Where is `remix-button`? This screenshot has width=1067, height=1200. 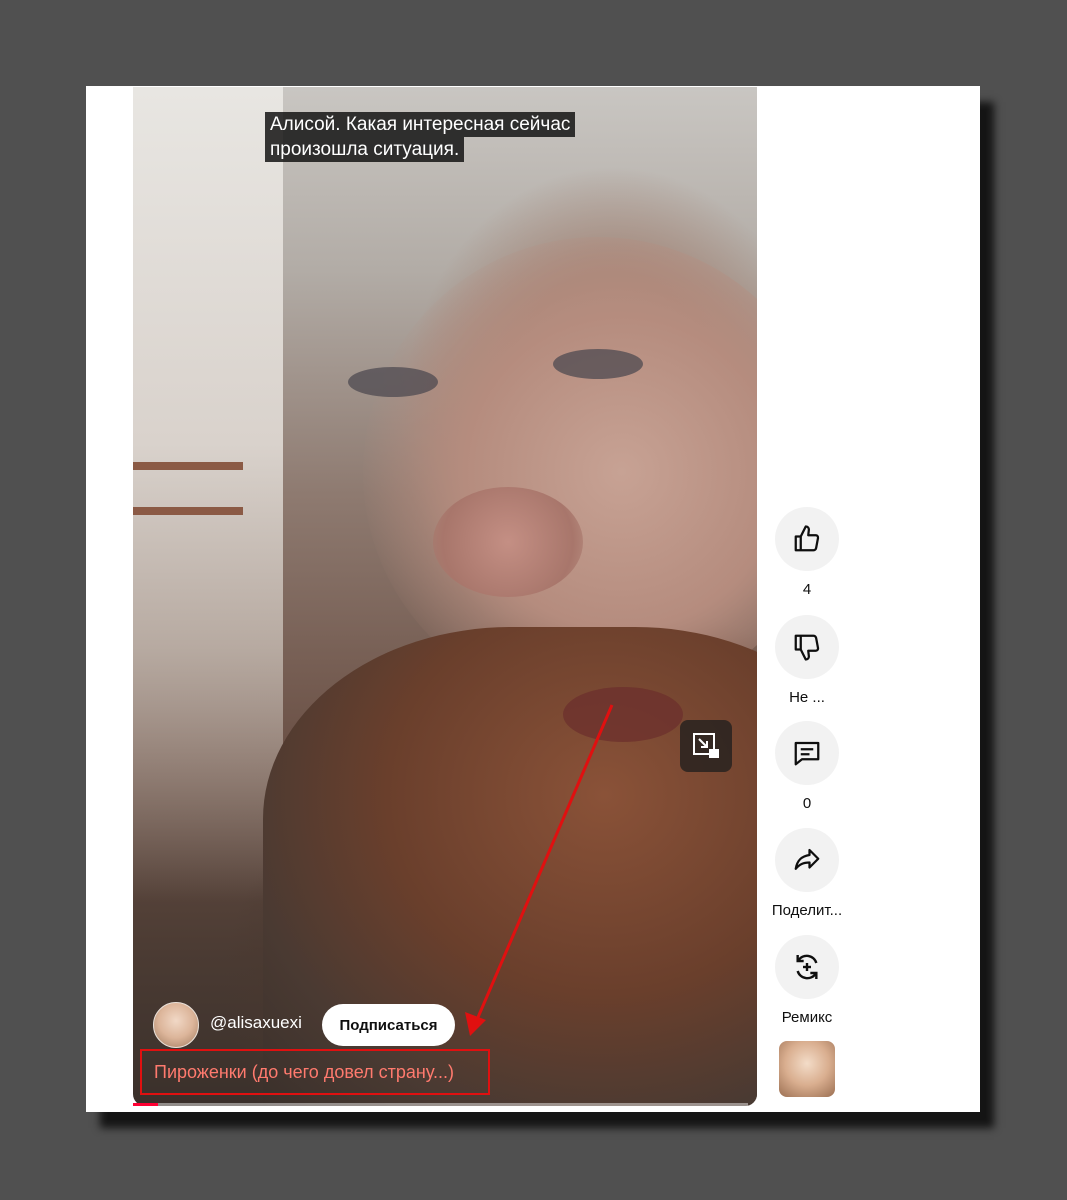
remix-button is located at coordinates (807, 967).